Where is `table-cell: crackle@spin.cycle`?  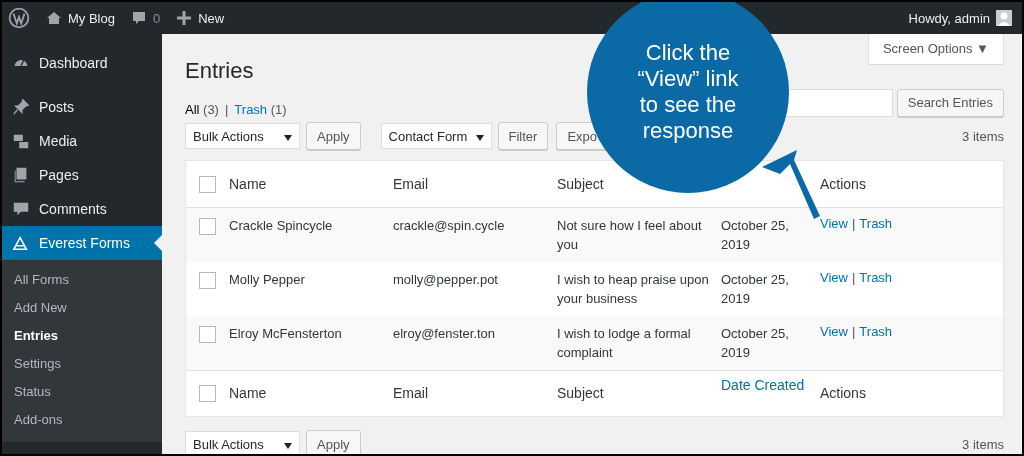 table-cell: crackle@spin.cycle is located at coordinates (449, 225).